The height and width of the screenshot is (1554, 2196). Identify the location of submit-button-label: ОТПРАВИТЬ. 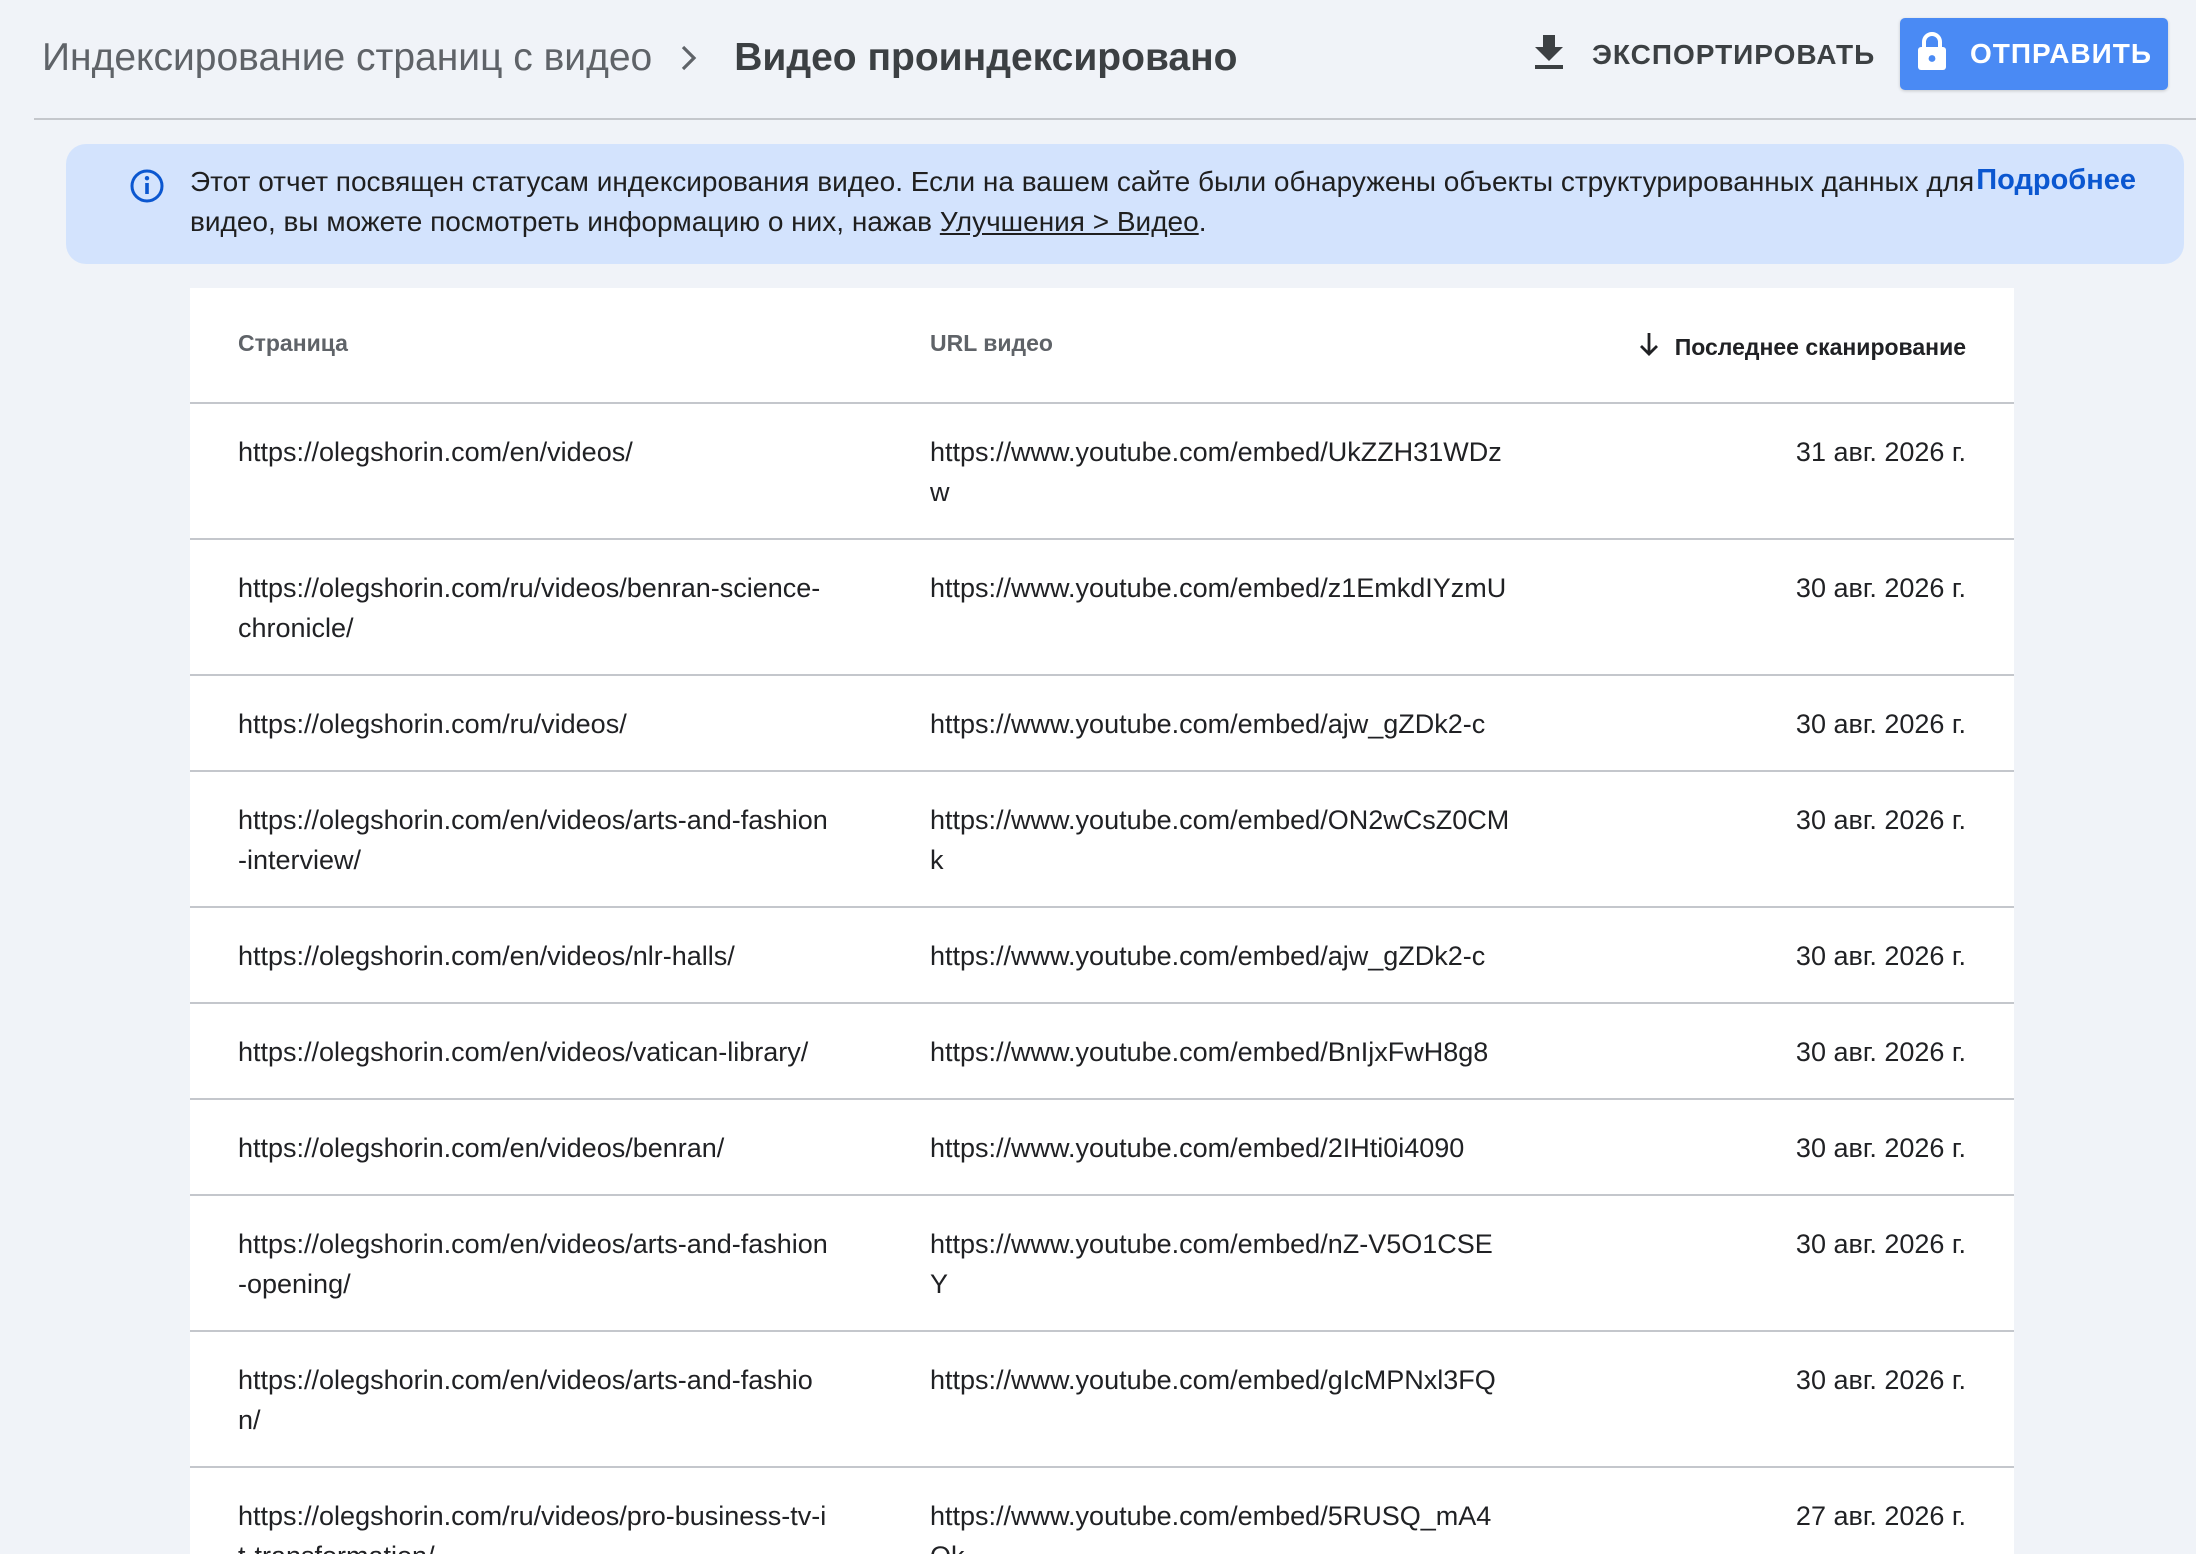
(2061, 53).